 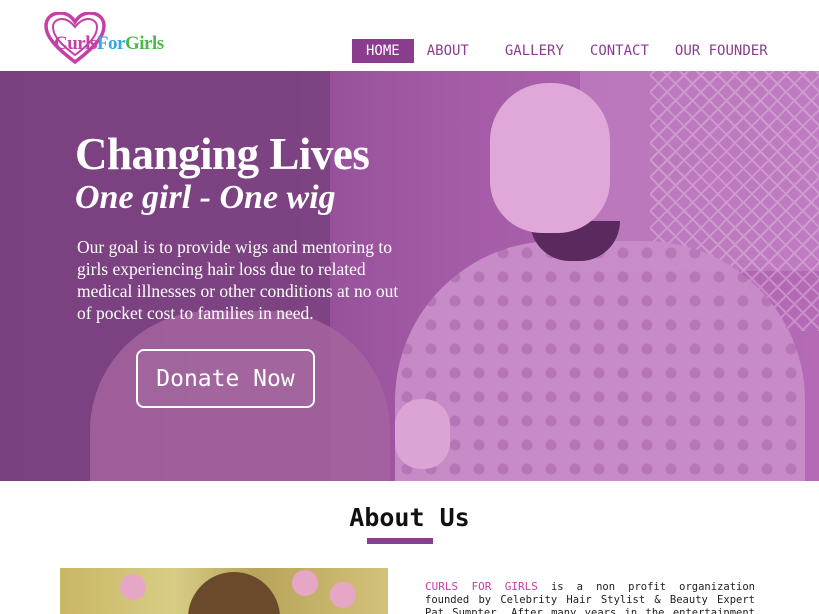 I want to click on logo-text-curls: Curls, so click(x=75, y=43).